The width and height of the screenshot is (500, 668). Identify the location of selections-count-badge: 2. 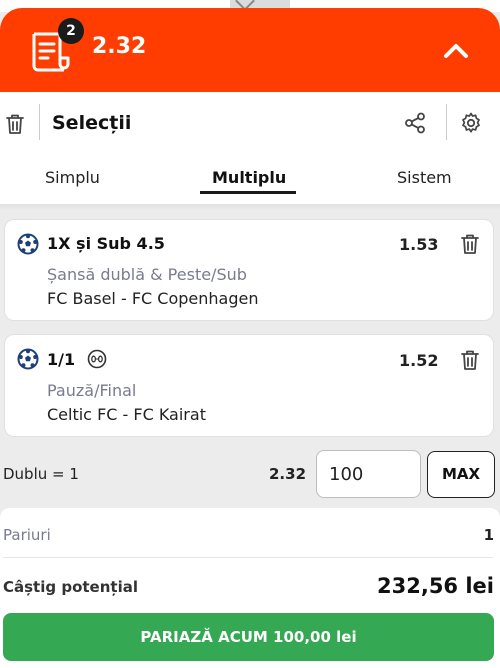
(71, 31).